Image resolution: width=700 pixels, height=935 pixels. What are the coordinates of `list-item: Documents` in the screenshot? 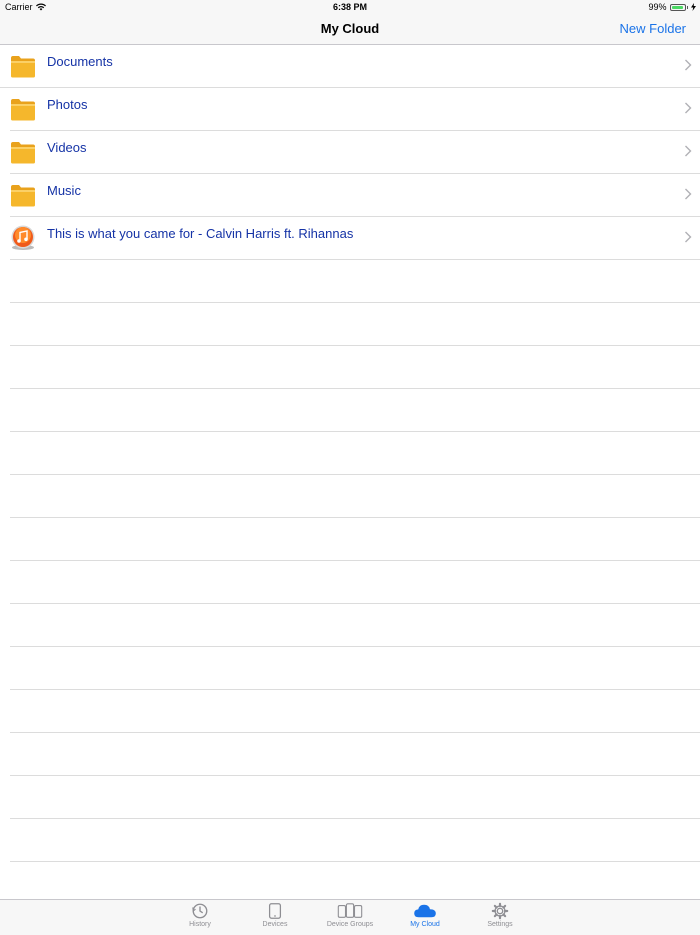 It's located at (350, 66).